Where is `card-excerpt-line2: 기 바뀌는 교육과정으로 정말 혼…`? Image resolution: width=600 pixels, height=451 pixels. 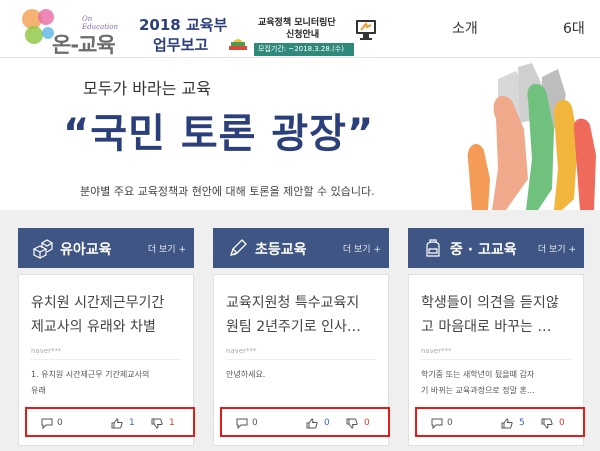
card-excerpt-line2: 기 바뀌는 교육과정으로 정말 혼… is located at coordinates (478, 390).